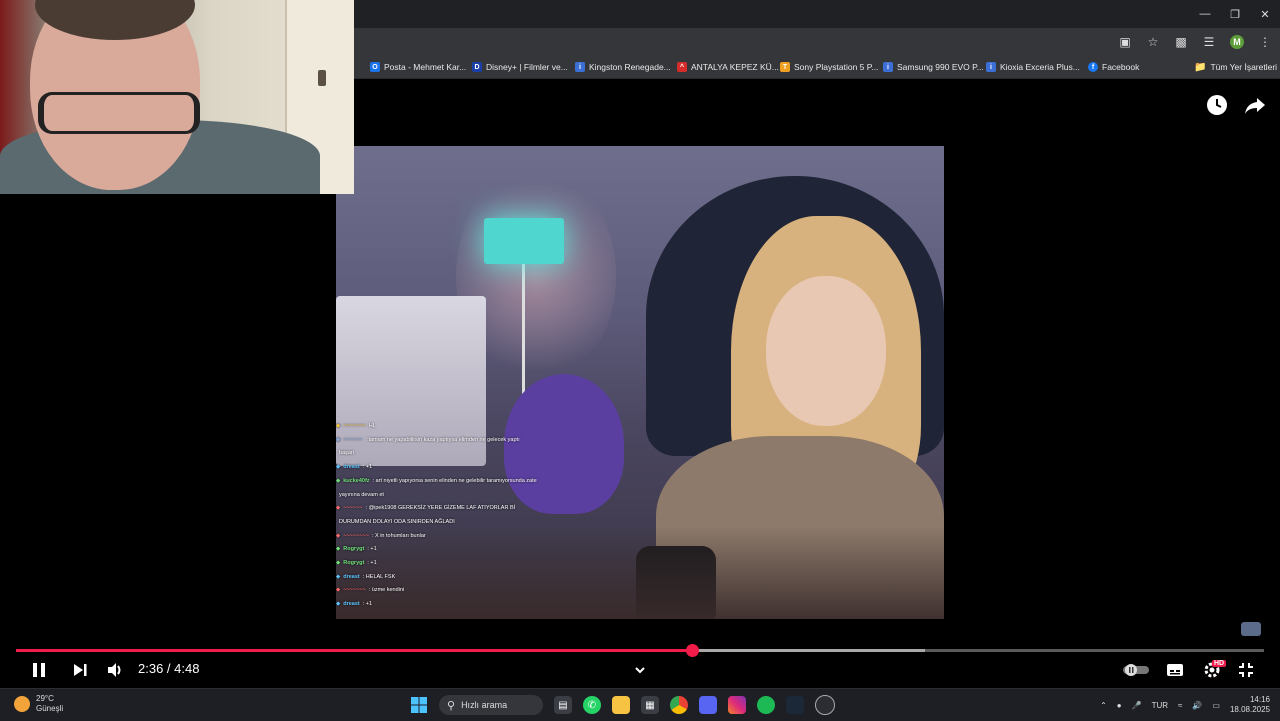 Image resolution: width=1280 pixels, height=721 pixels. Describe the element at coordinates (708, 705) in the screenshot. I see `discord-icon` at that location.